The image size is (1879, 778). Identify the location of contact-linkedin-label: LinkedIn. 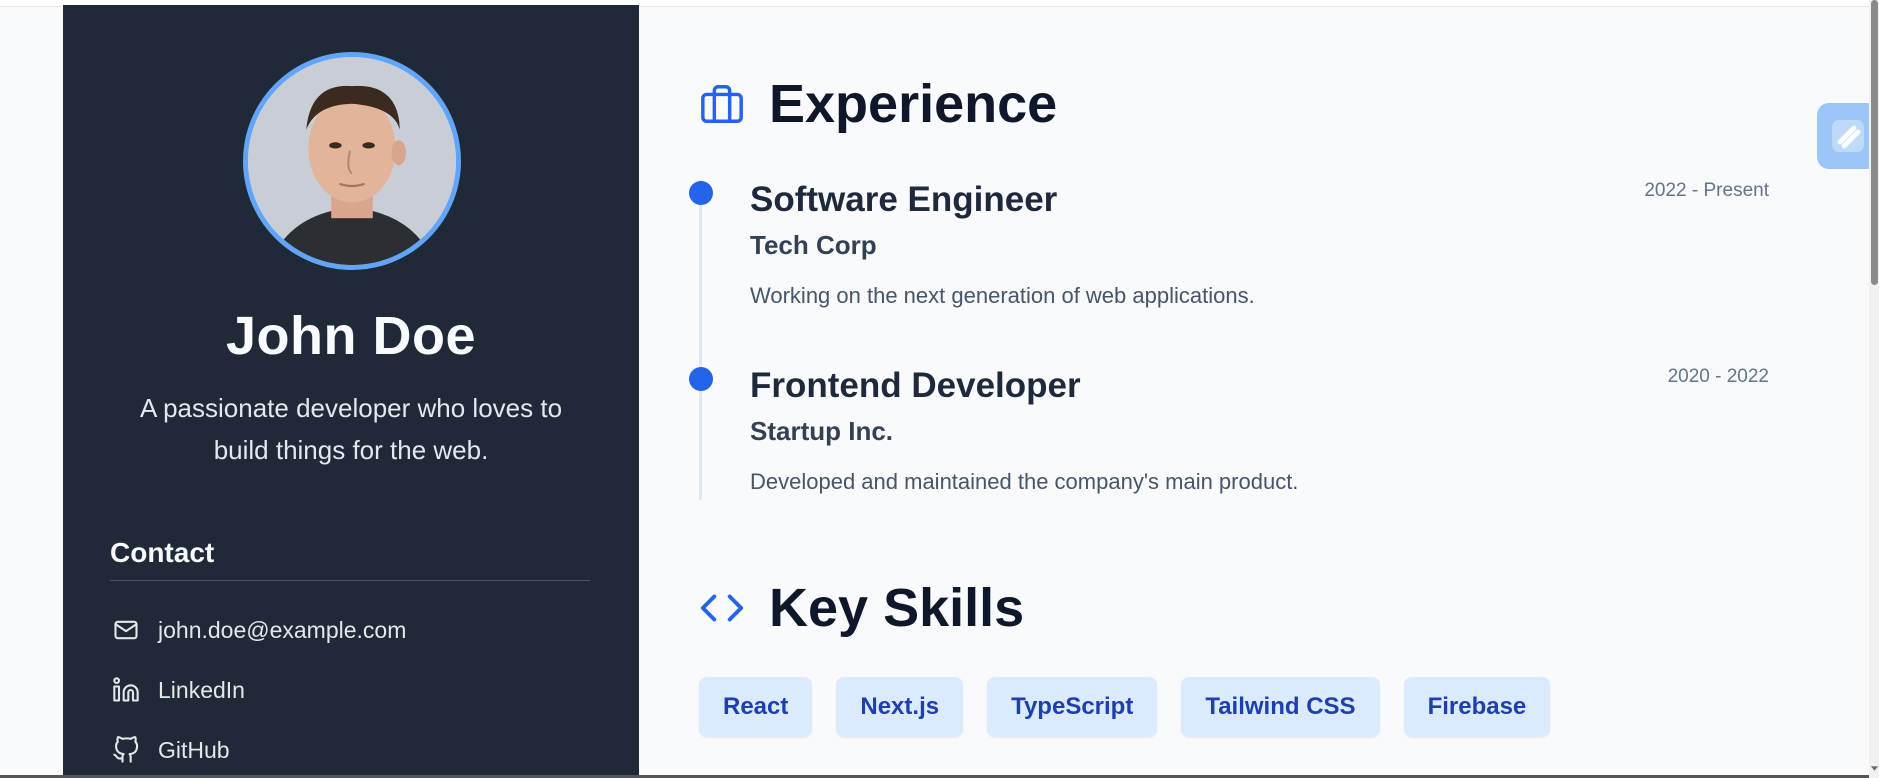
(201, 689).